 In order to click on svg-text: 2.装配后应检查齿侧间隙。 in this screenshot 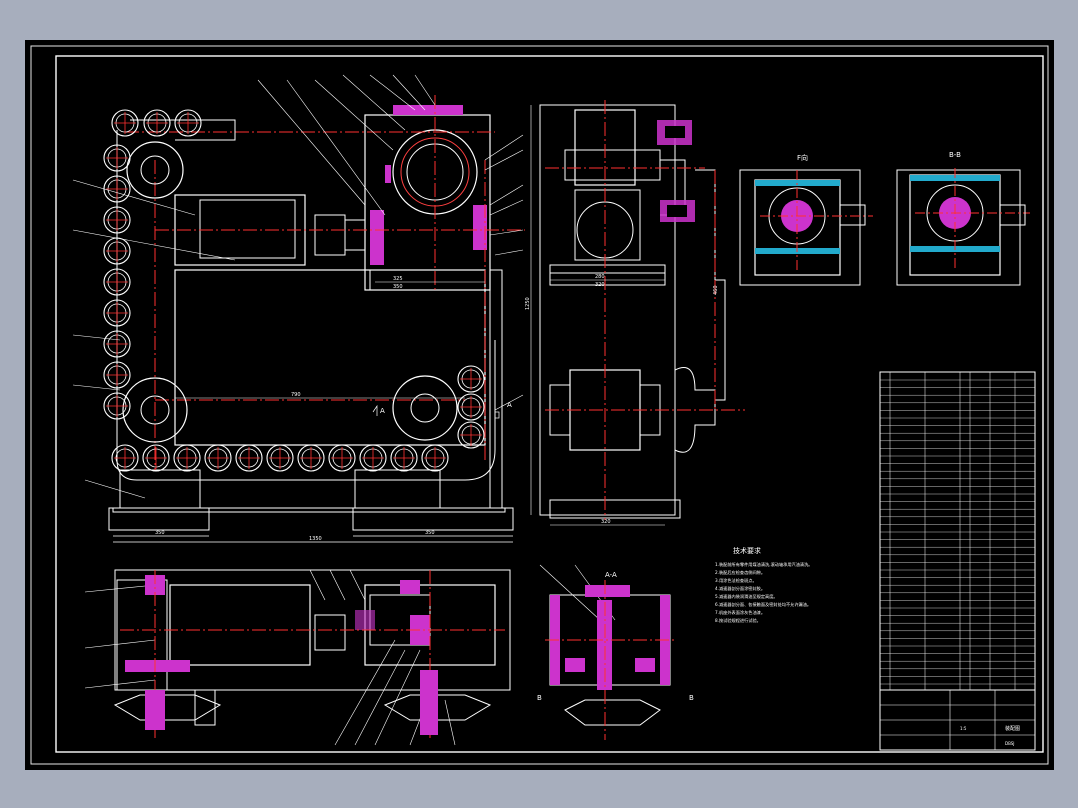, I will do `click(740, 572)`.